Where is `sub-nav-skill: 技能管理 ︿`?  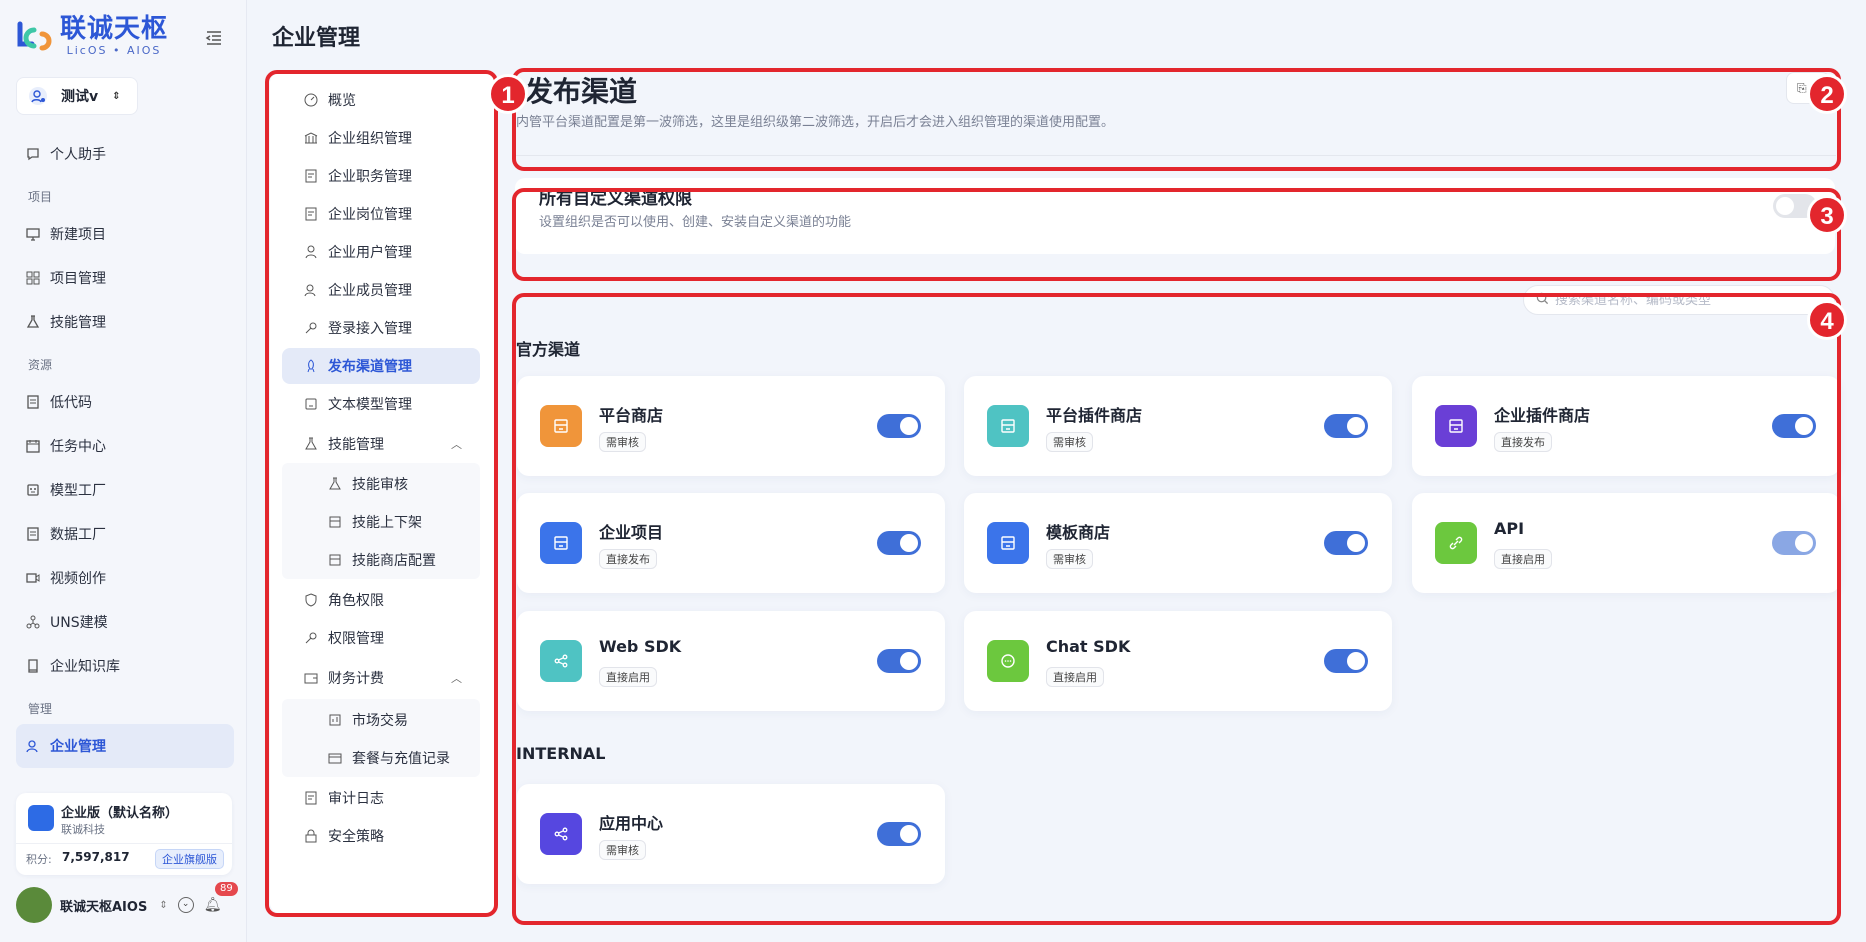
sub-nav-skill: 技能管理 ︿ is located at coordinates (381, 444).